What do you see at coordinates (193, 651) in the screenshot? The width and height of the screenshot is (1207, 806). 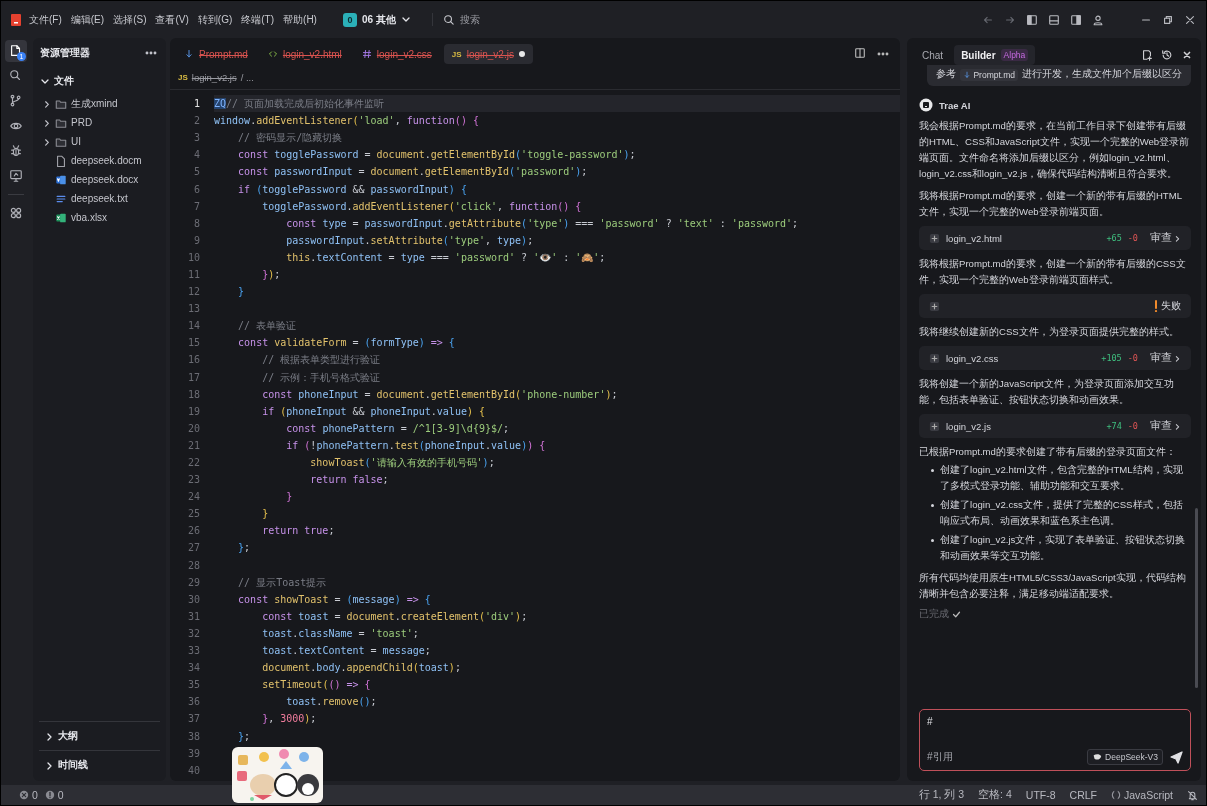 I see `line-number: 33` at bounding box center [193, 651].